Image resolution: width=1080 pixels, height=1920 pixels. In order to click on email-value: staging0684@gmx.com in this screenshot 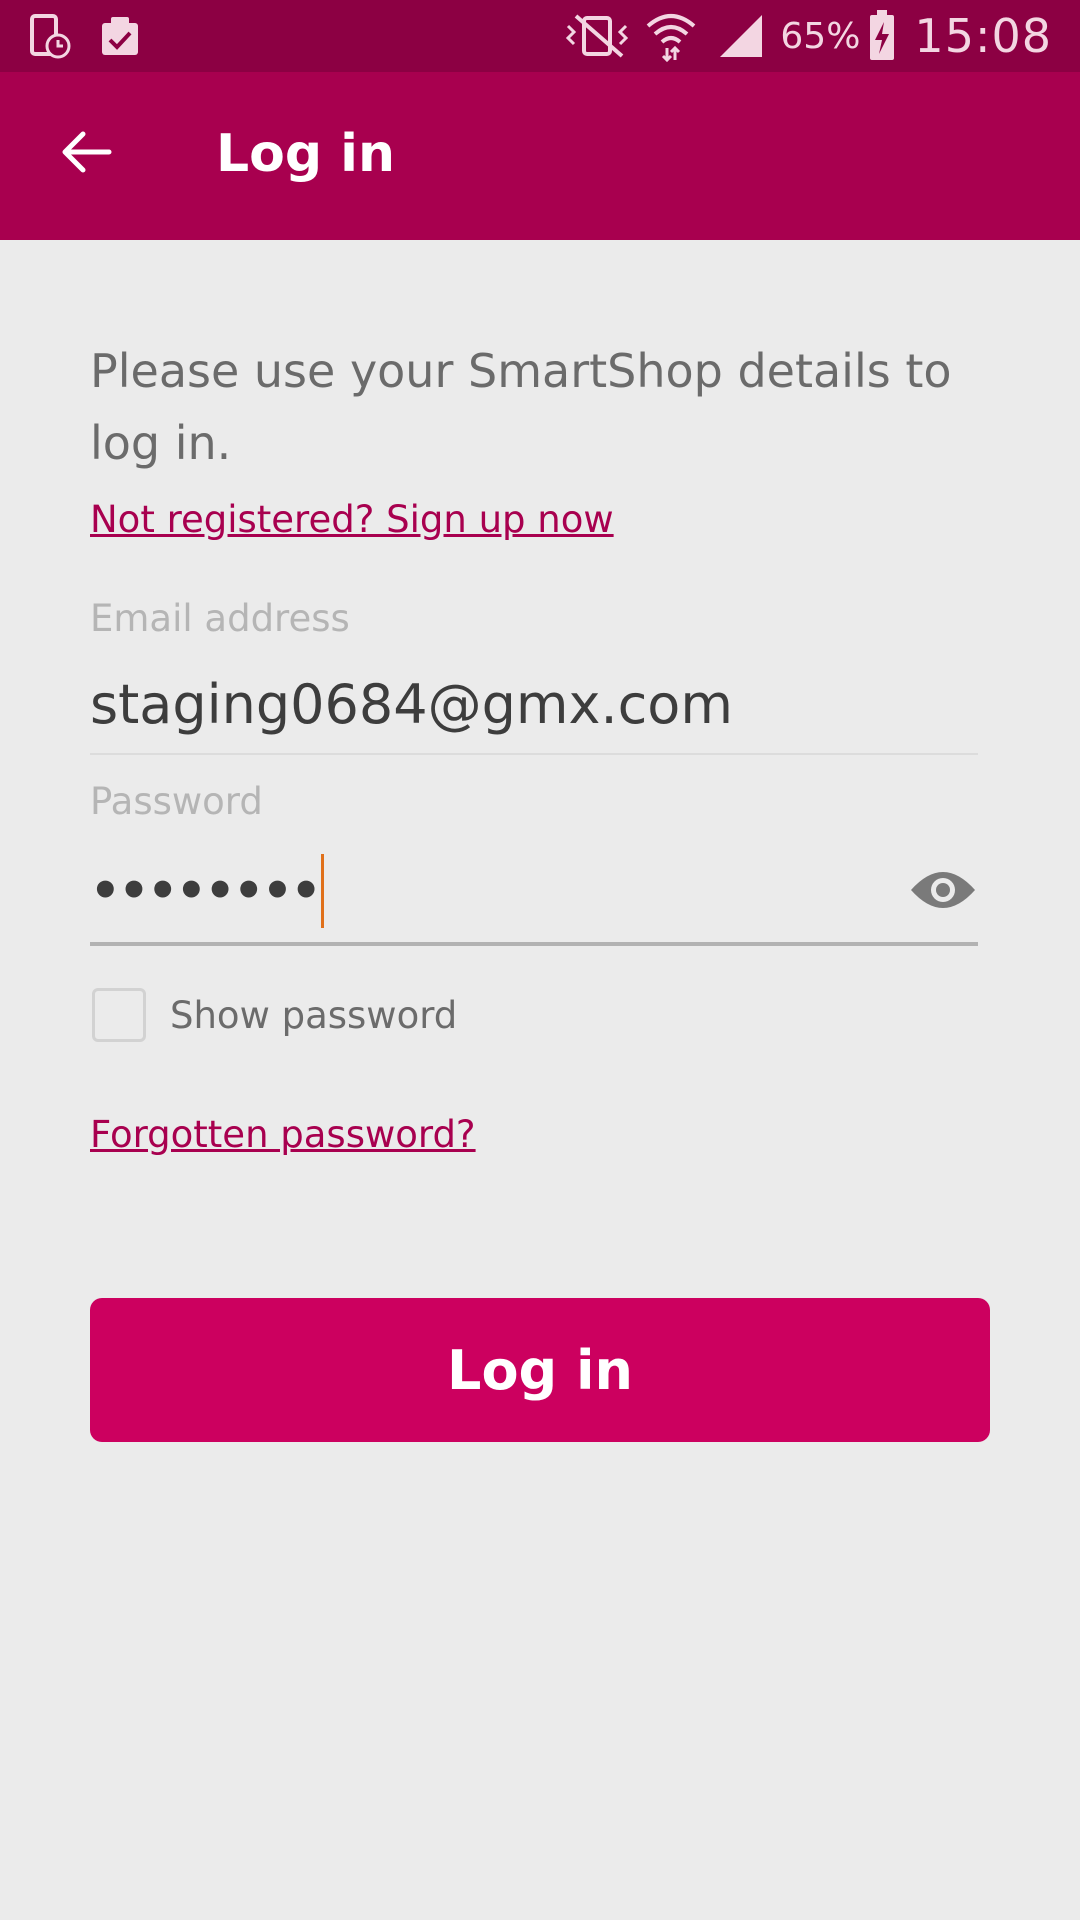, I will do `click(411, 704)`.